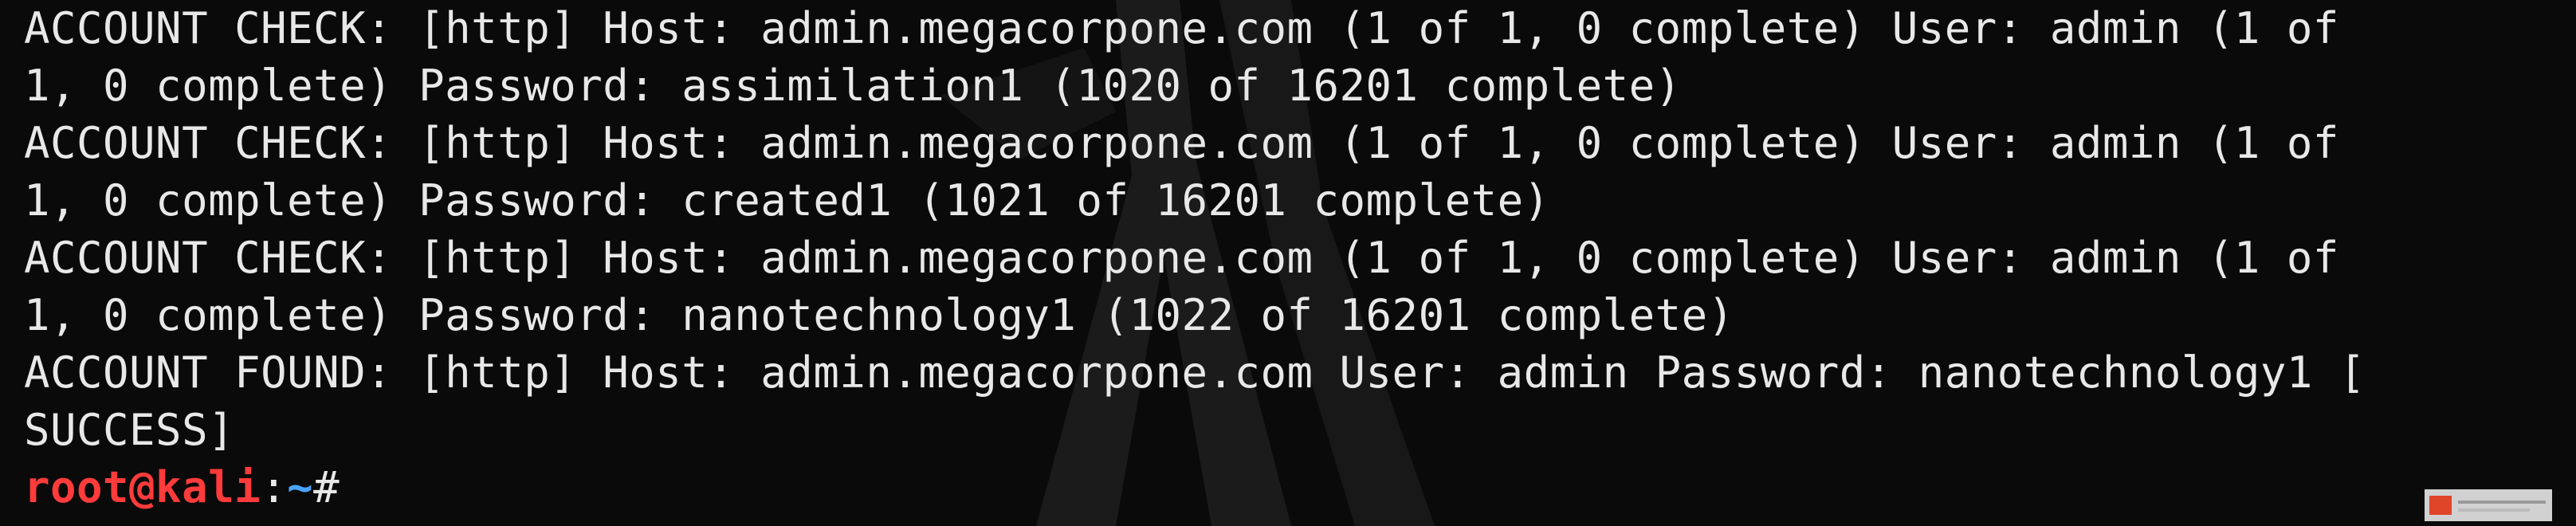 The height and width of the screenshot is (526, 2576). Describe the element at coordinates (326, 487) in the screenshot. I see `prompt-symbol: #` at that location.